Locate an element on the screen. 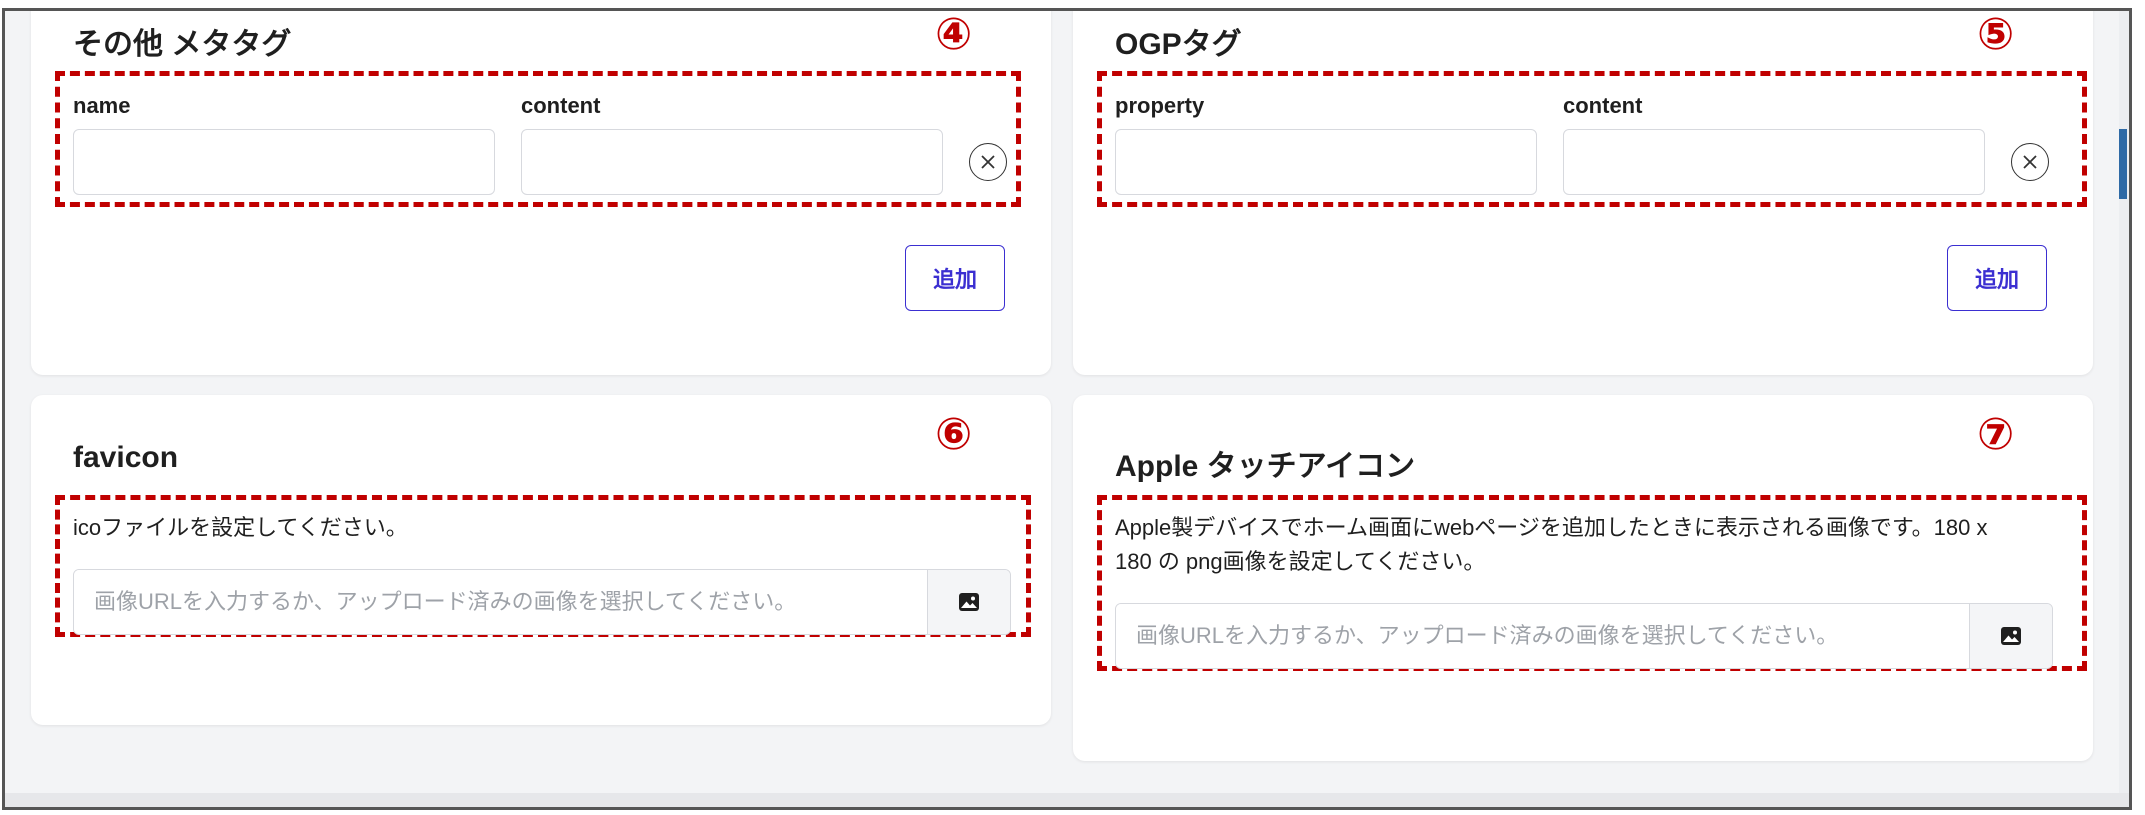 This screenshot has height=815, width=2145. ogp-tags-title: OGPタグ is located at coordinates (1178, 44).